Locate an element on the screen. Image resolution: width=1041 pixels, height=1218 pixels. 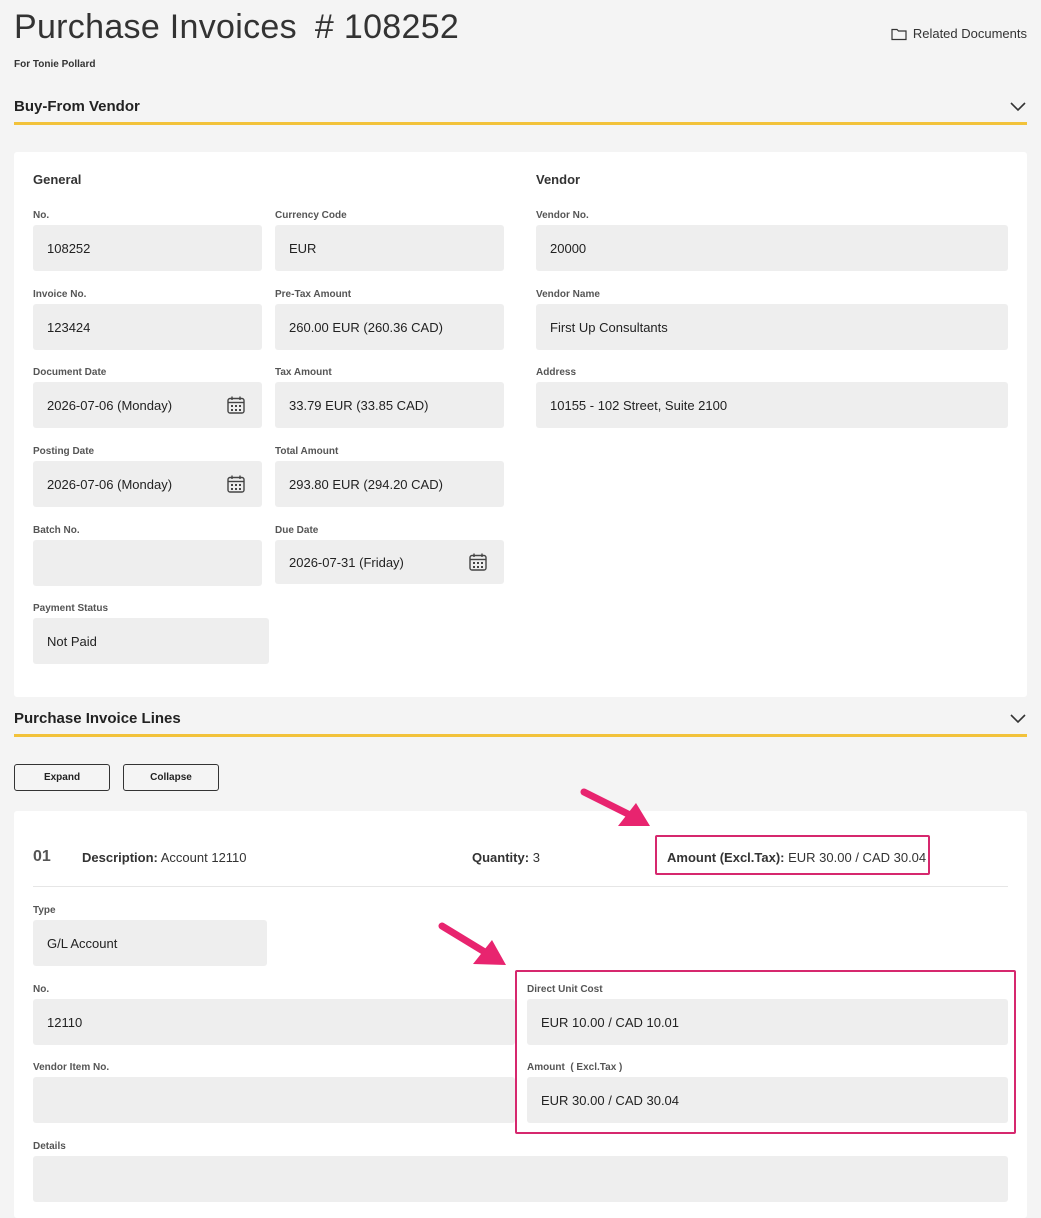
invoice-lines-section-header: Purchase Invoice Lines is located at coordinates (520, 720).